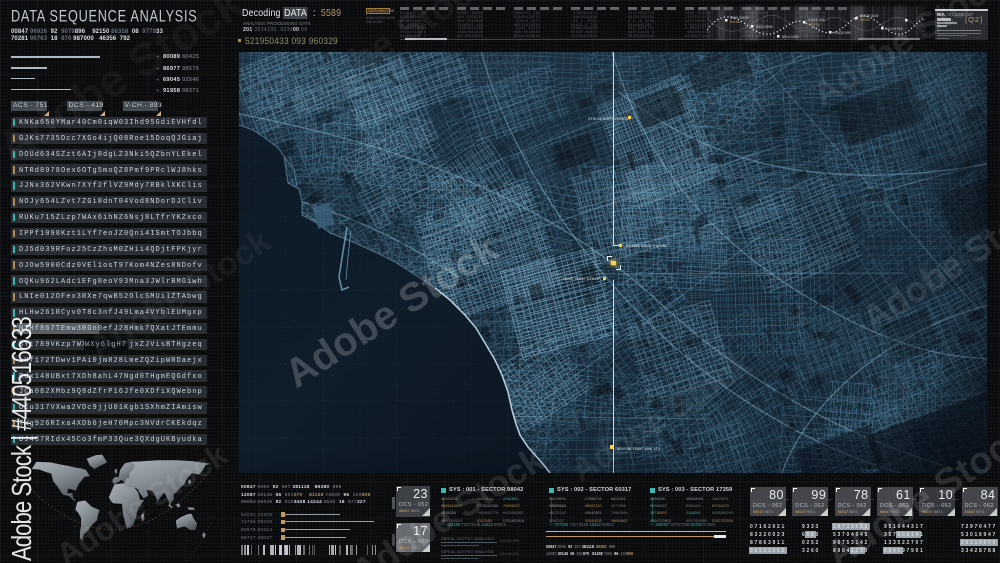 The height and width of the screenshot is (563, 1000). Describe the element at coordinates (790, 37) in the screenshot. I see `svg-text: 8914 0425` at that location.